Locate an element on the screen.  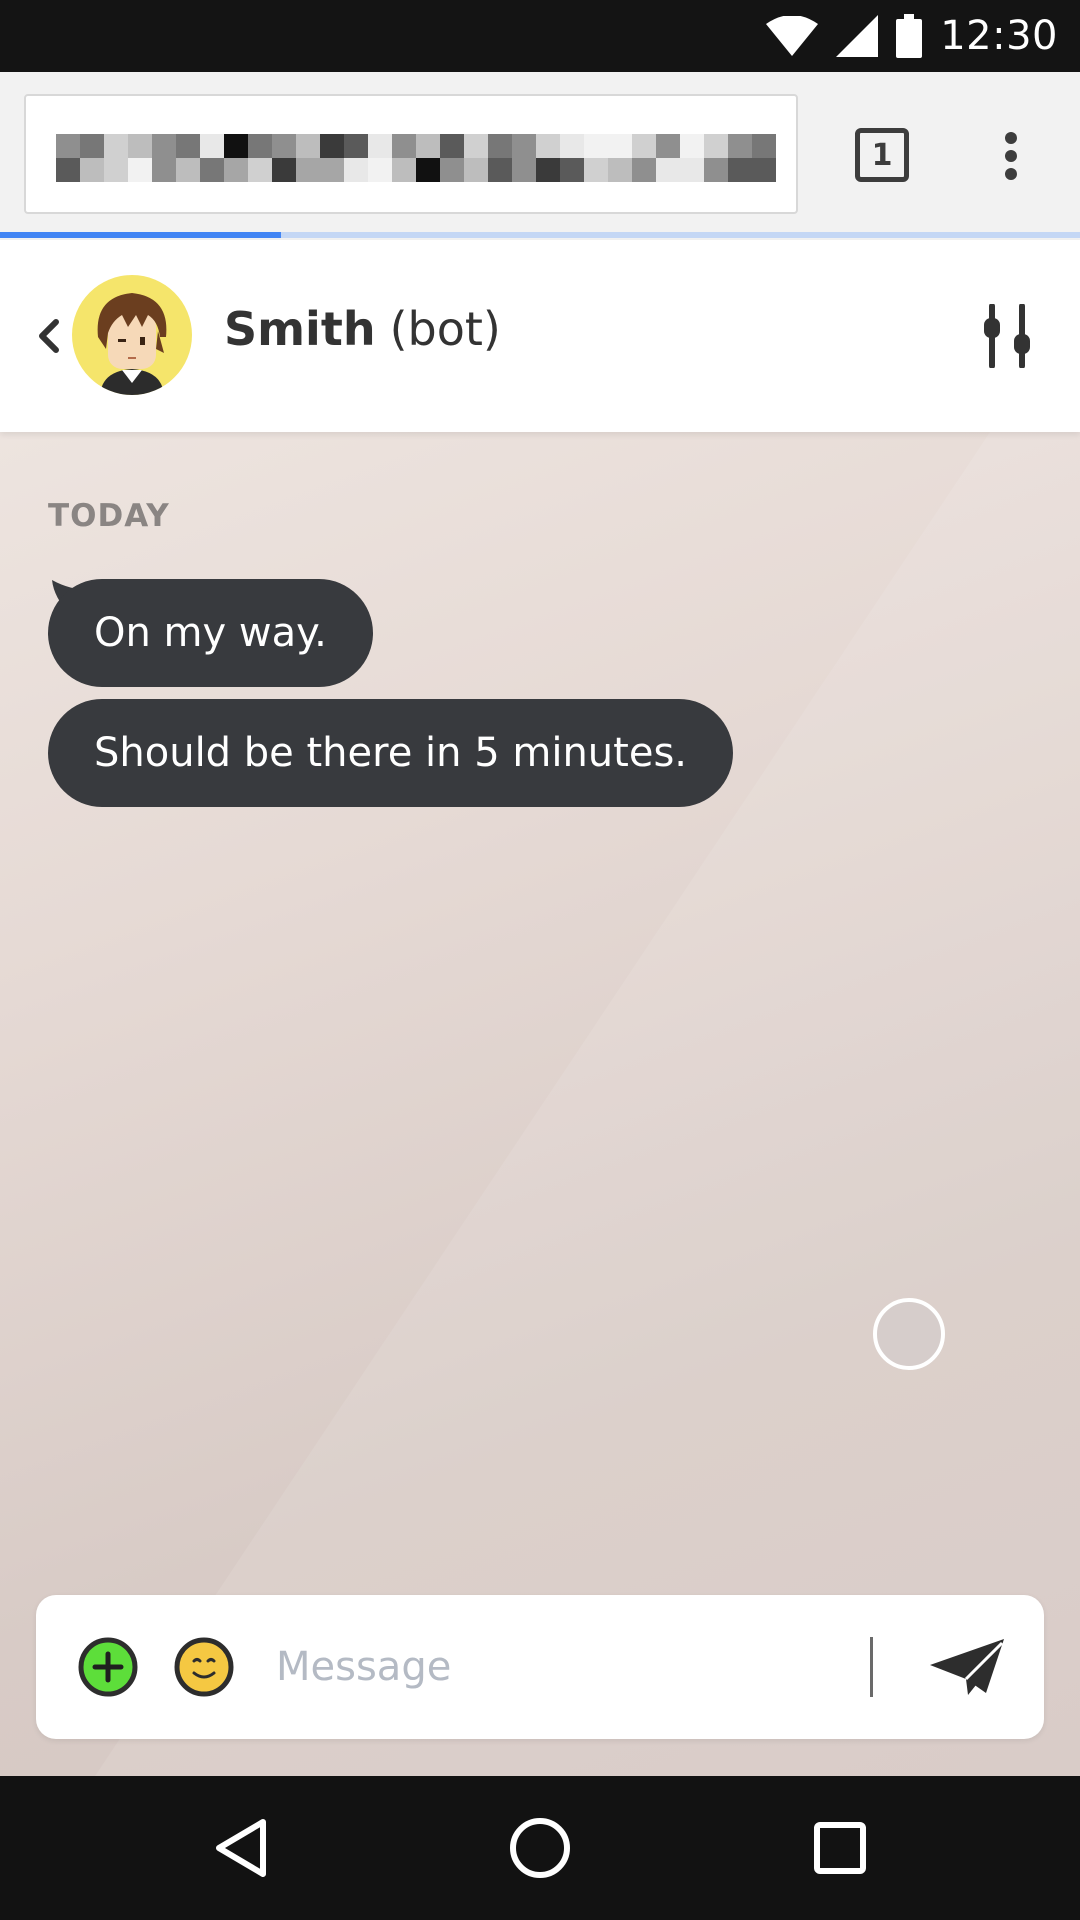
wifi-icon is located at coordinates (792, 36).